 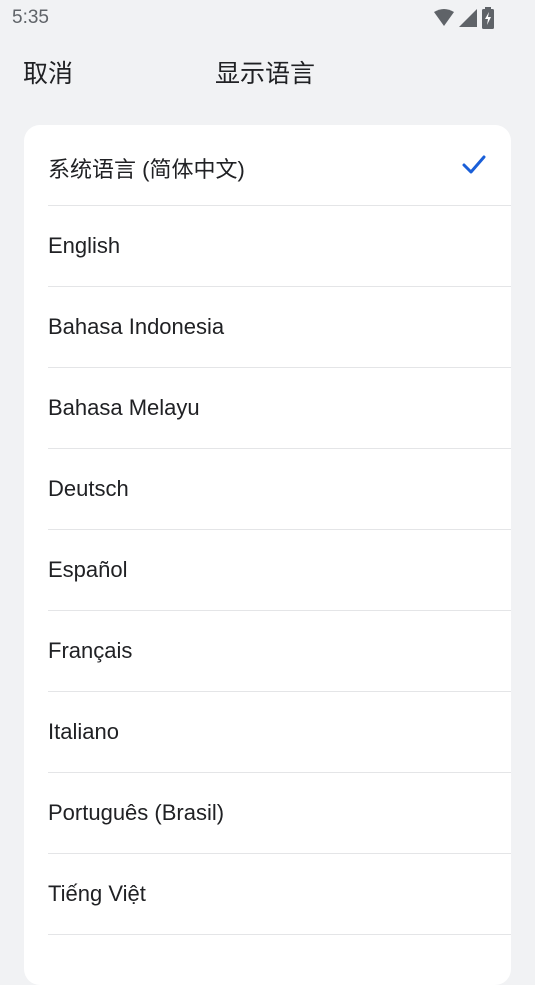 I want to click on status-bar: 5:35, so click(x=267, y=19).